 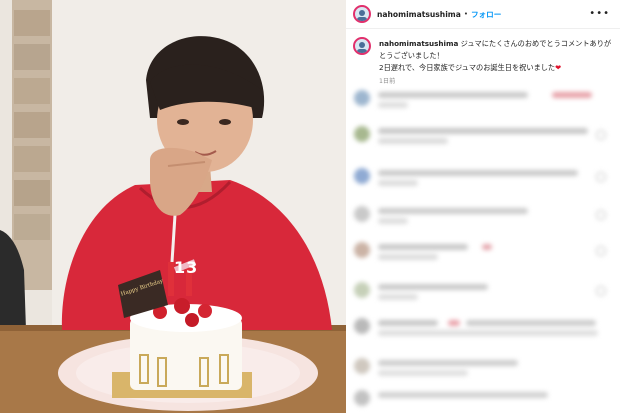 What do you see at coordinates (362, 46) in the screenshot?
I see `caption-avatar` at bounding box center [362, 46].